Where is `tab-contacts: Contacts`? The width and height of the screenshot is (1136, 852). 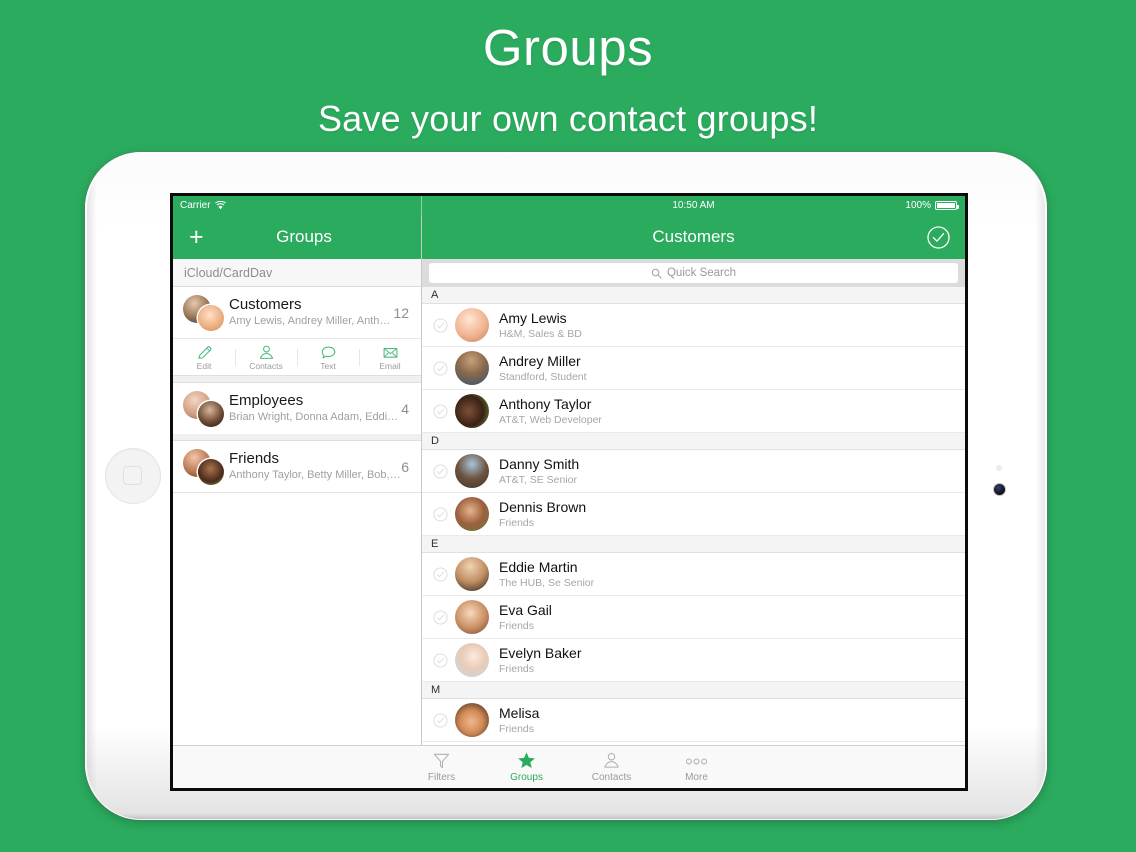 tab-contacts: Contacts is located at coordinates (611, 767).